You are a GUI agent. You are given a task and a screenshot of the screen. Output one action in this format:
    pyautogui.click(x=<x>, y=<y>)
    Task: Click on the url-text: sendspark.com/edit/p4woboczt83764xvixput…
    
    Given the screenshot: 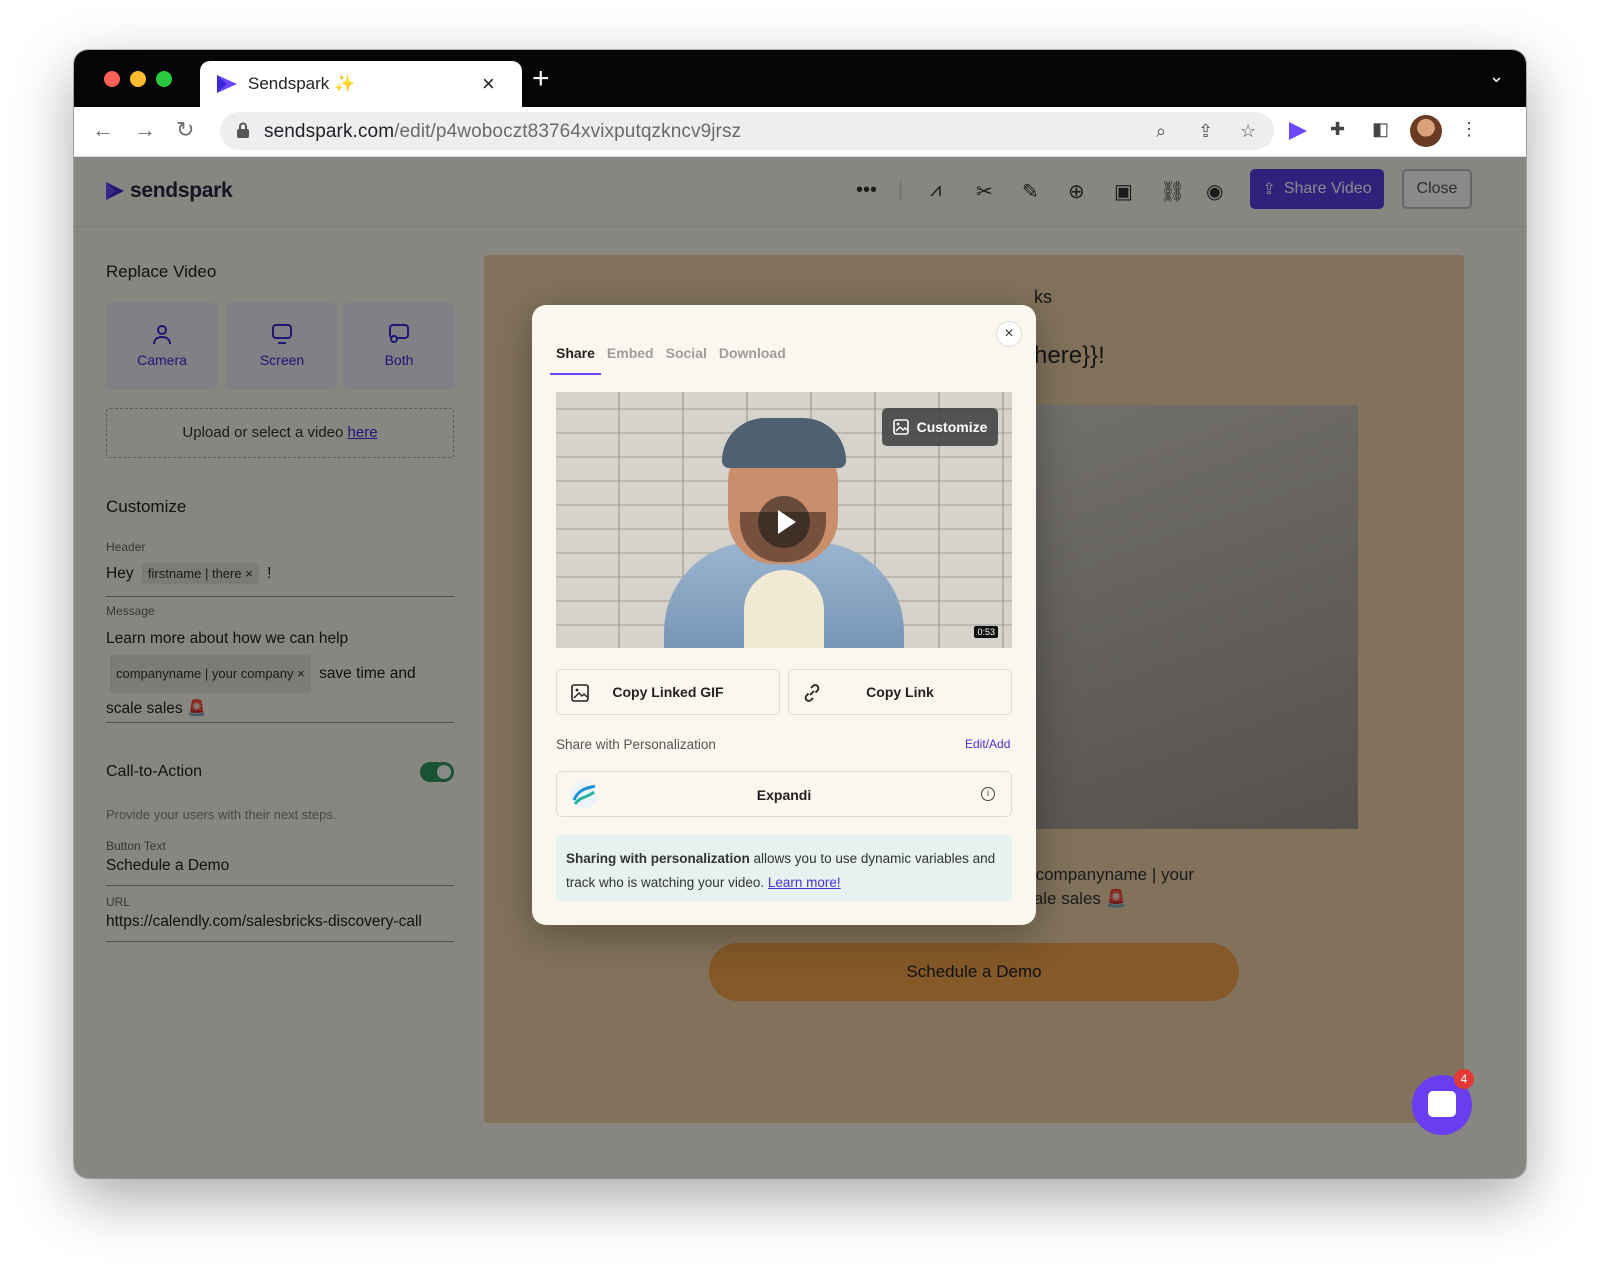 What is the action you would take?
    pyautogui.click(x=502, y=132)
    